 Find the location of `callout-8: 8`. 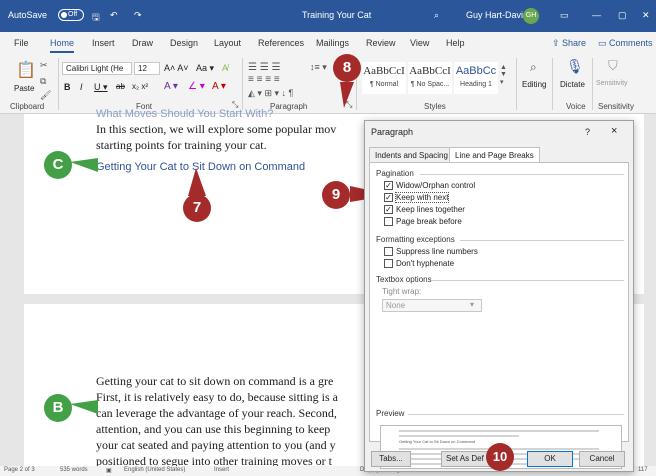

callout-8: 8 is located at coordinates (347, 68).